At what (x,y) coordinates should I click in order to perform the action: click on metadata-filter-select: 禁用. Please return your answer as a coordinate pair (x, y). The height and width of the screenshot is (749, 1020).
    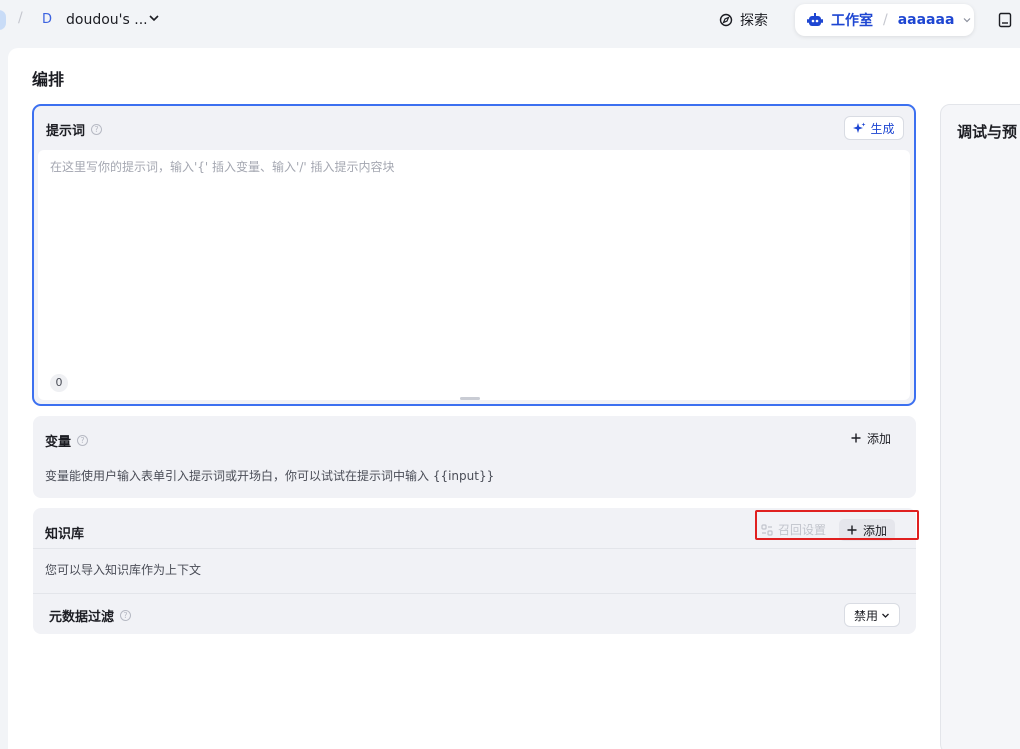
    Looking at the image, I should click on (872, 615).